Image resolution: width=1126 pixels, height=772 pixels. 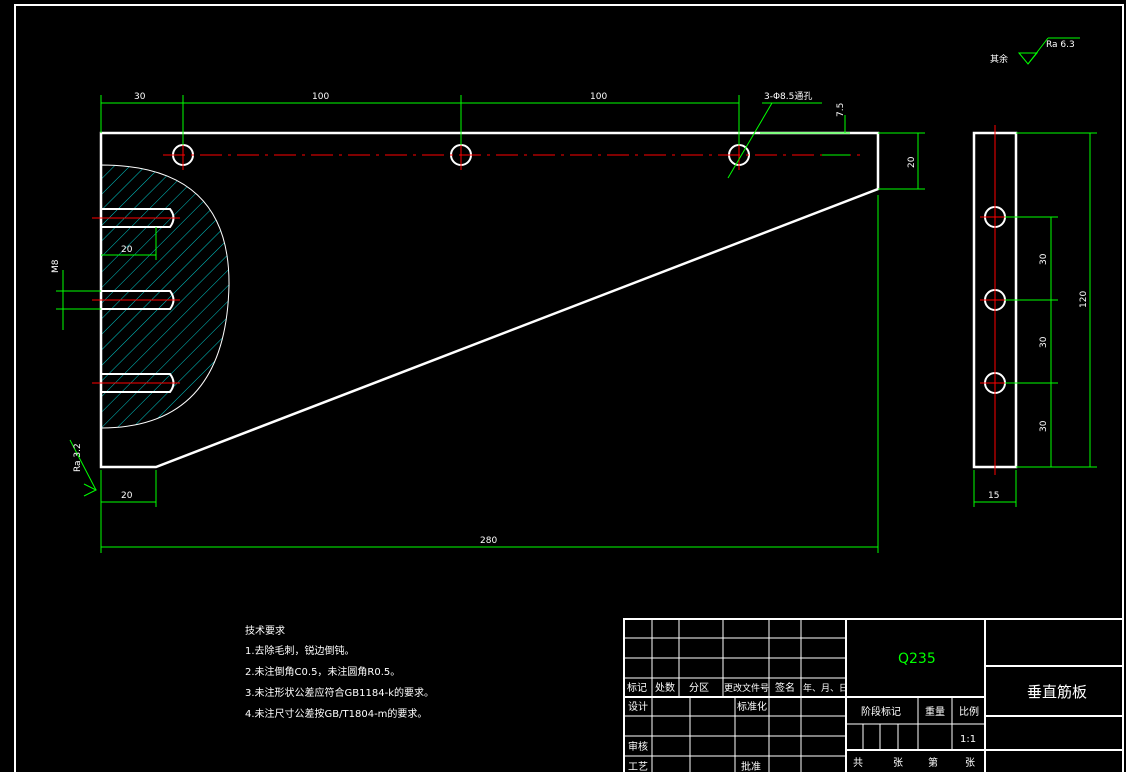 What do you see at coordinates (825, 688) in the screenshot?
I see `tb-header: 年、月、日` at bounding box center [825, 688].